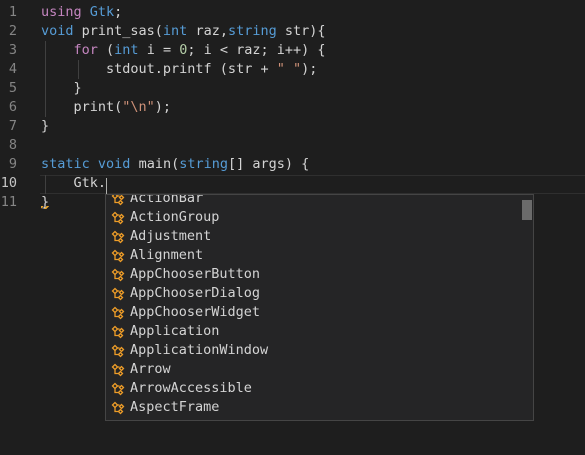 The image size is (585, 455). What do you see at coordinates (319, 369) in the screenshot?
I see `suggestion-item: Arrow` at bounding box center [319, 369].